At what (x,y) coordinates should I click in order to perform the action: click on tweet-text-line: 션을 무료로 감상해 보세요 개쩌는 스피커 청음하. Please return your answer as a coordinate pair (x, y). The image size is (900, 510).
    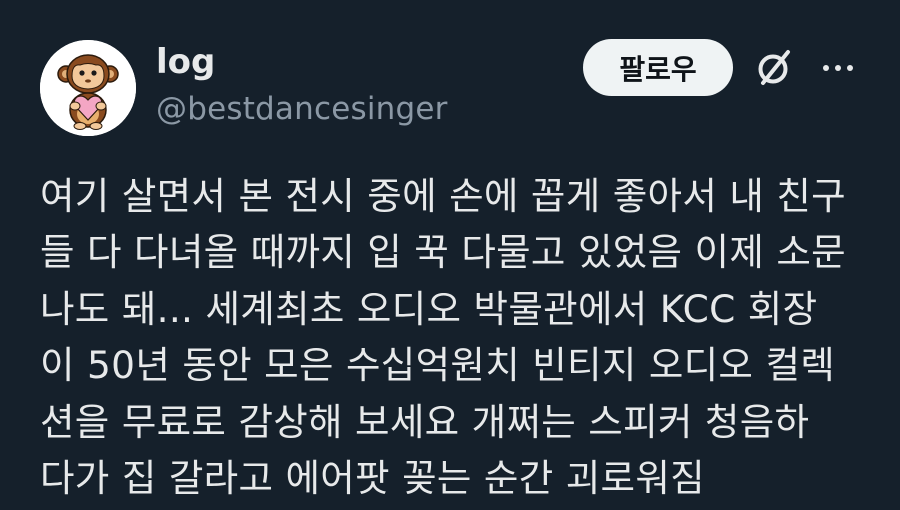
    Looking at the image, I should click on (425, 421).